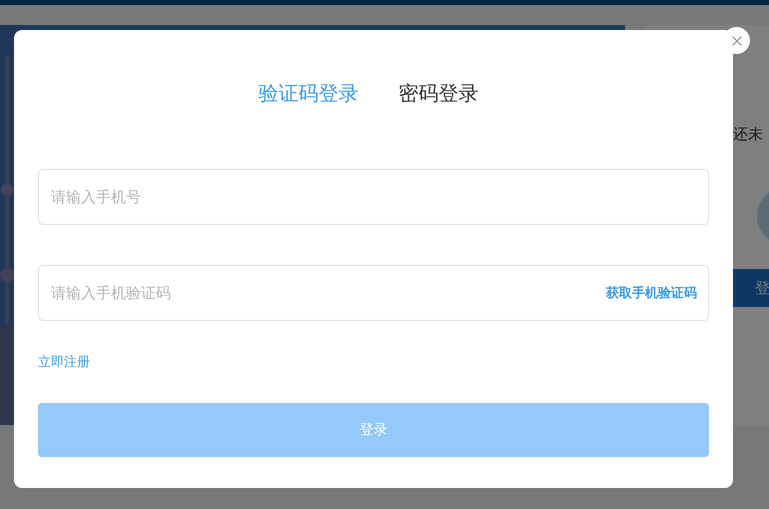 Image resolution: width=769 pixels, height=509 pixels. Describe the element at coordinates (373, 197) in the screenshot. I see `phone-field: 请输入手机号` at that location.